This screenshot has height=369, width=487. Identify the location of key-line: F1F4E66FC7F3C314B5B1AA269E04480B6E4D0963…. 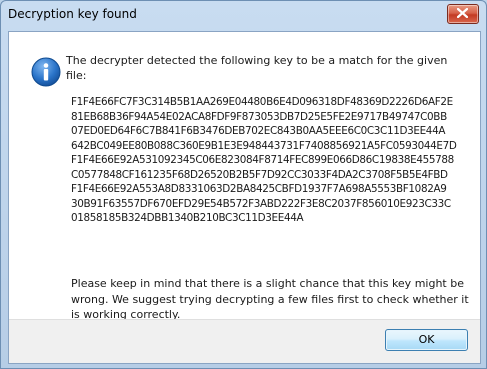
(262, 102).